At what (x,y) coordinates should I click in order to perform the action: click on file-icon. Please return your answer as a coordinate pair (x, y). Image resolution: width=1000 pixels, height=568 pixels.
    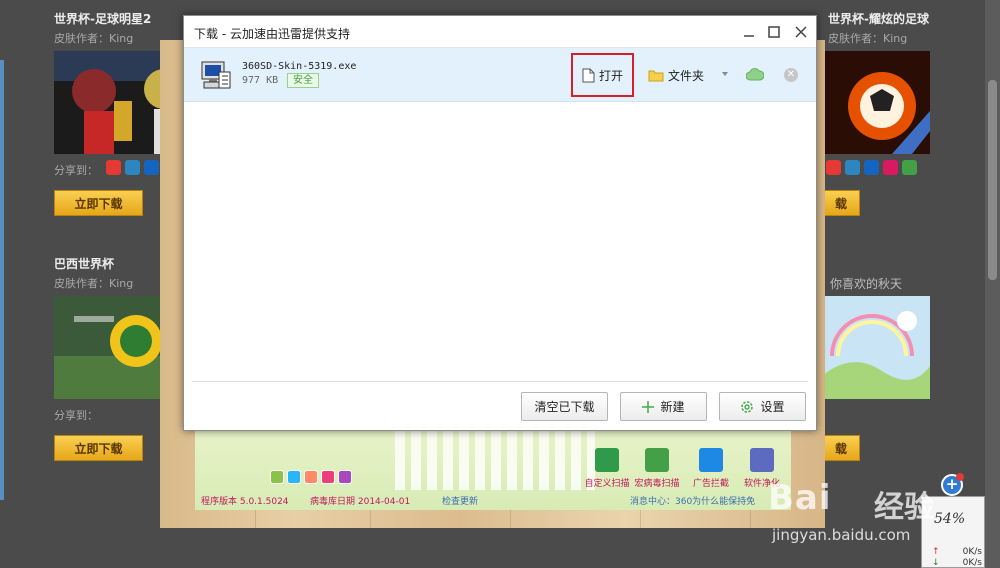
    Looking at the image, I should click on (588, 75).